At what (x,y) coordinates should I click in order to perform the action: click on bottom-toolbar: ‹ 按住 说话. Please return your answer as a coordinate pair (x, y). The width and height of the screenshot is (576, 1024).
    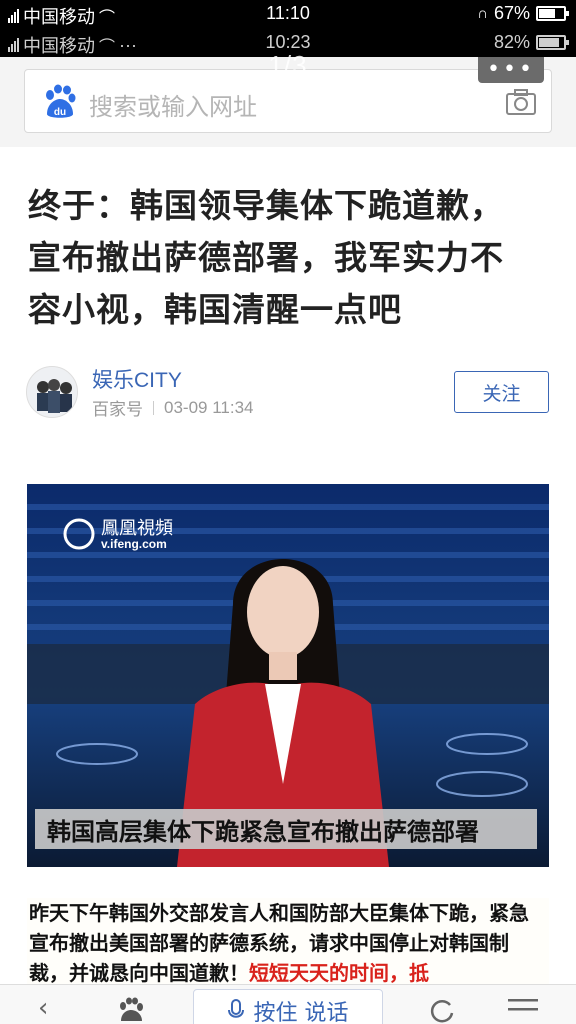
    Looking at the image, I should click on (288, 1004).